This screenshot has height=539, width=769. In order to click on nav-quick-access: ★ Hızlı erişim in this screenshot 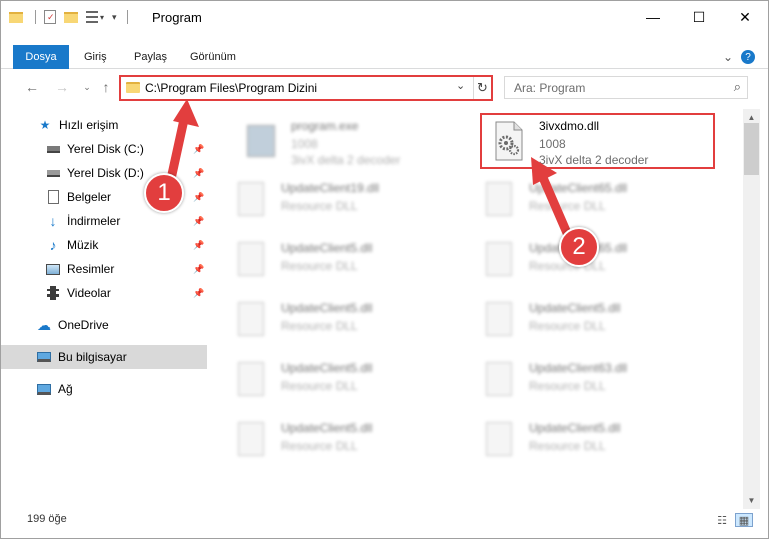, I will do `click(104, 125)`.